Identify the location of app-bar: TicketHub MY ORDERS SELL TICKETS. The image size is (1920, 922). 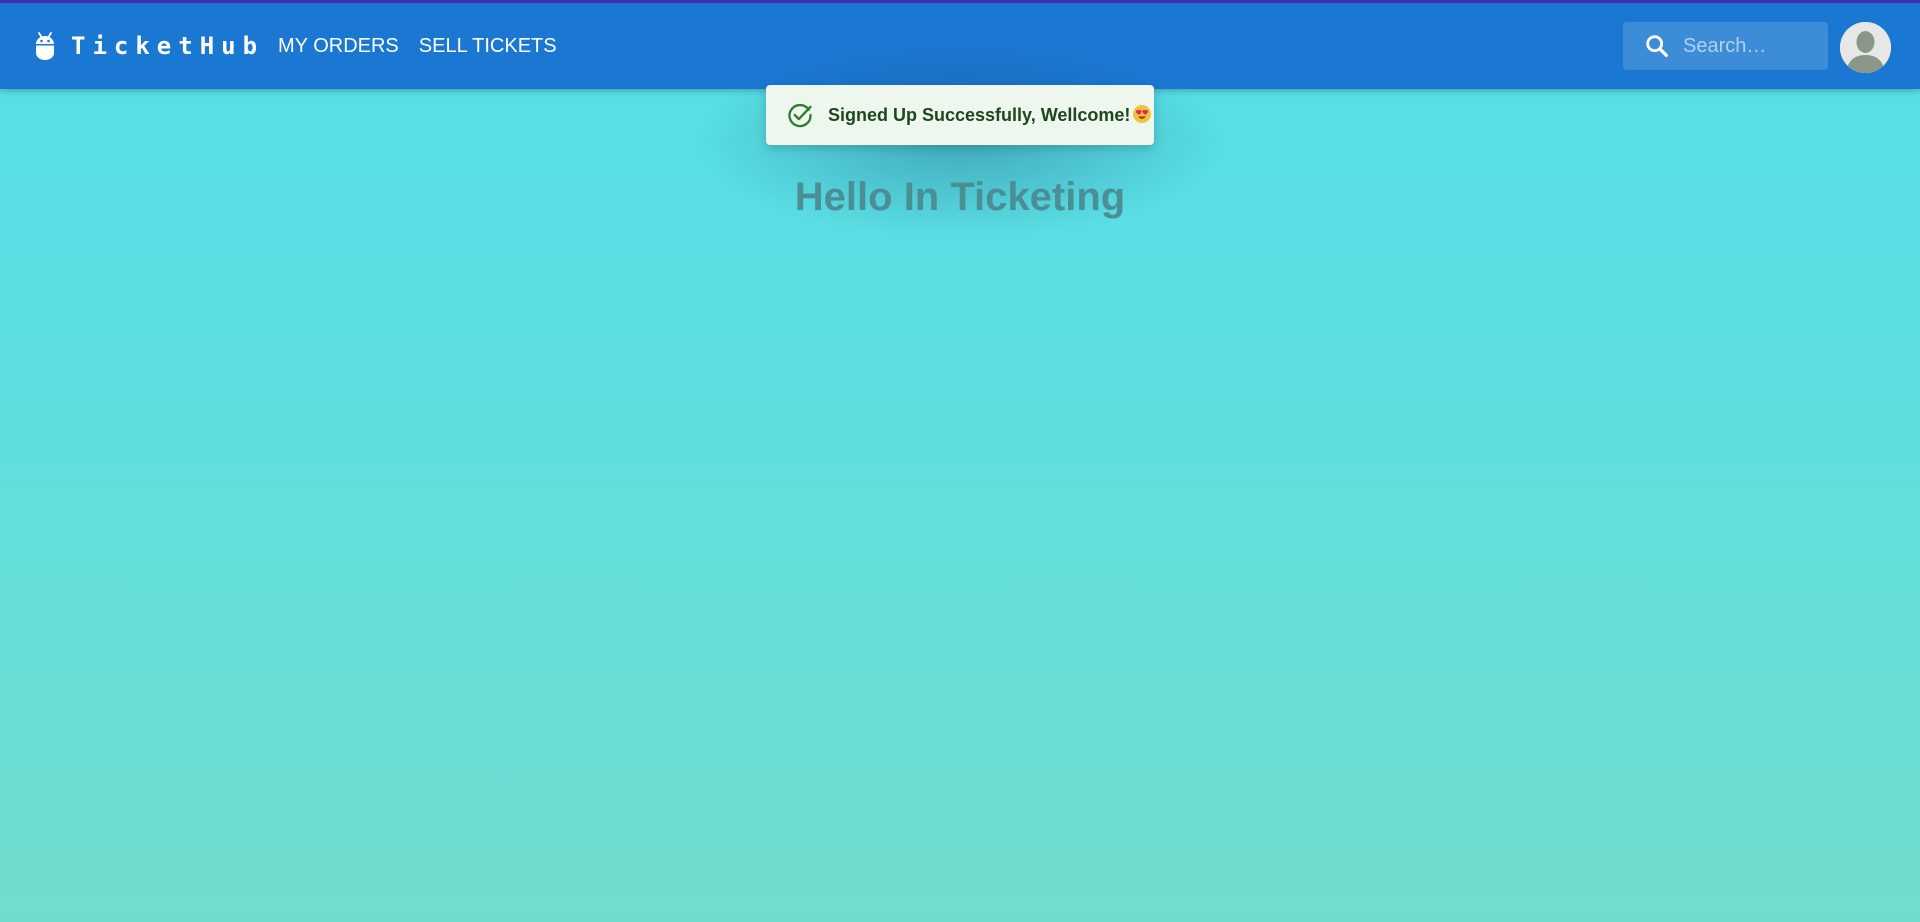
(960, 46).